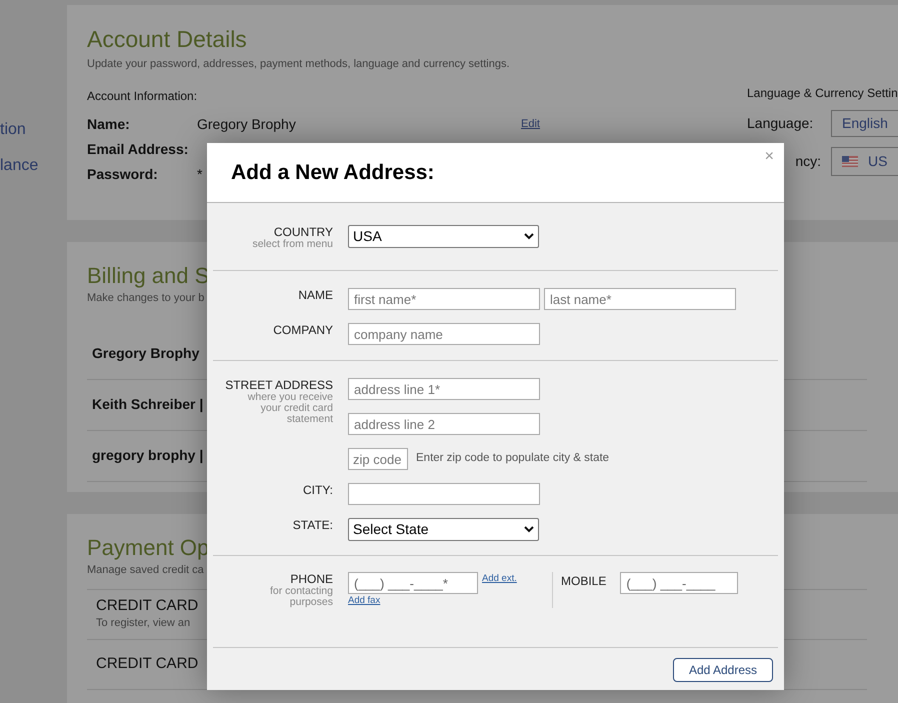  What do you see at coordinates (864, 161) in the screenshot?
I see `currency-select: US` at bounding box center [864, 161].